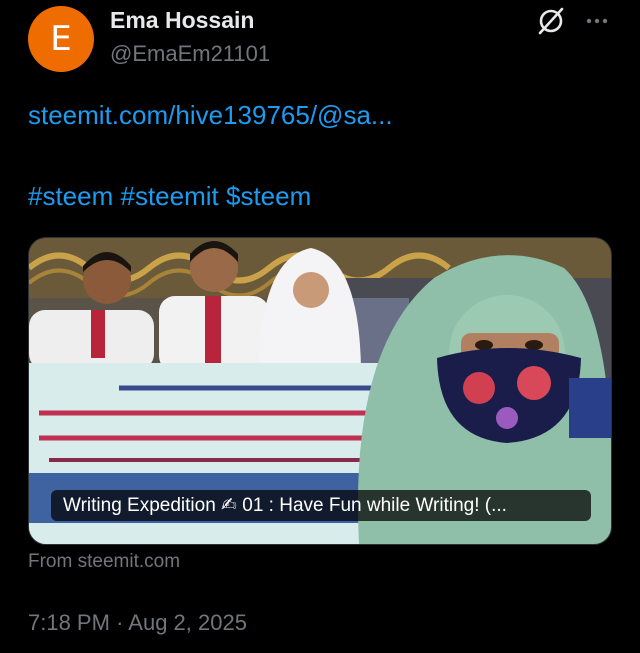 This screenshot has width=640, height=653. What do you see at coordinates (268, 196) in the screenshot?
I see `cashtag-steem: $steem` at bounding box center [268, 196].